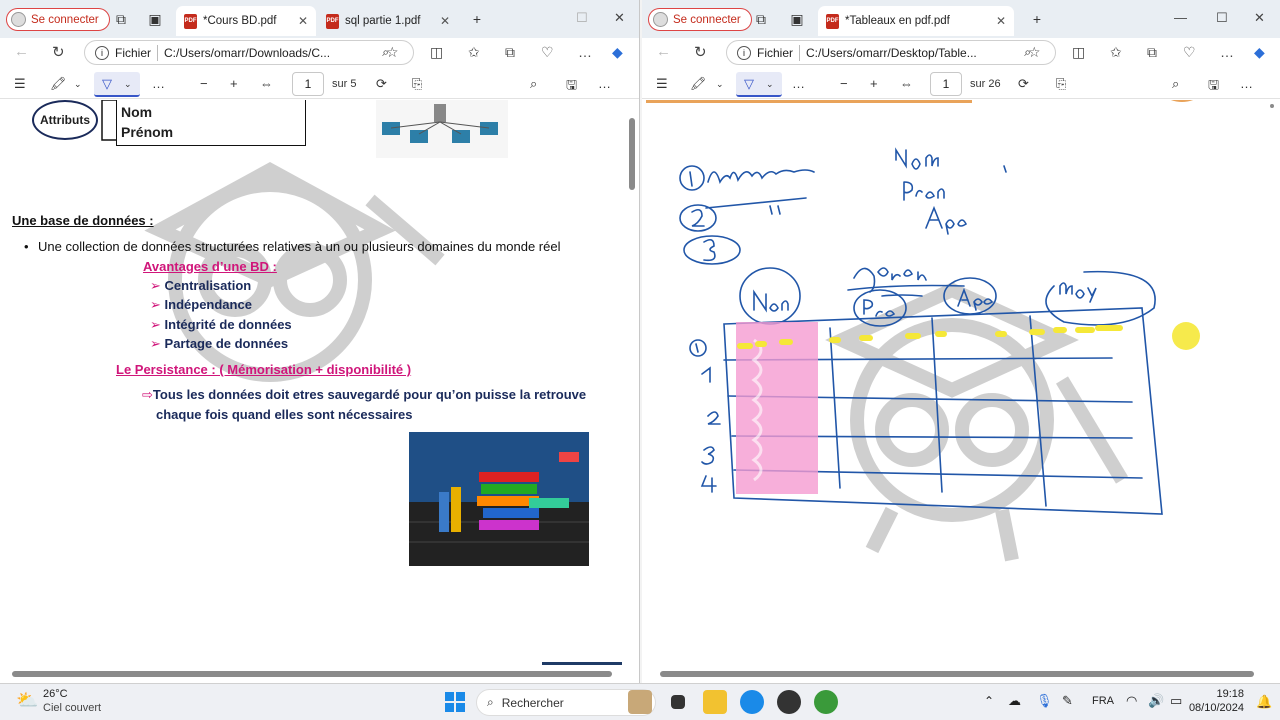 Image resolution: width=1280 pixels, height=720 pixels. Describe the element at coordinates (246, 21) in the screenshot. I see `tab-cours-bd: PDF *Cours BD.pdf ✕` at that location.